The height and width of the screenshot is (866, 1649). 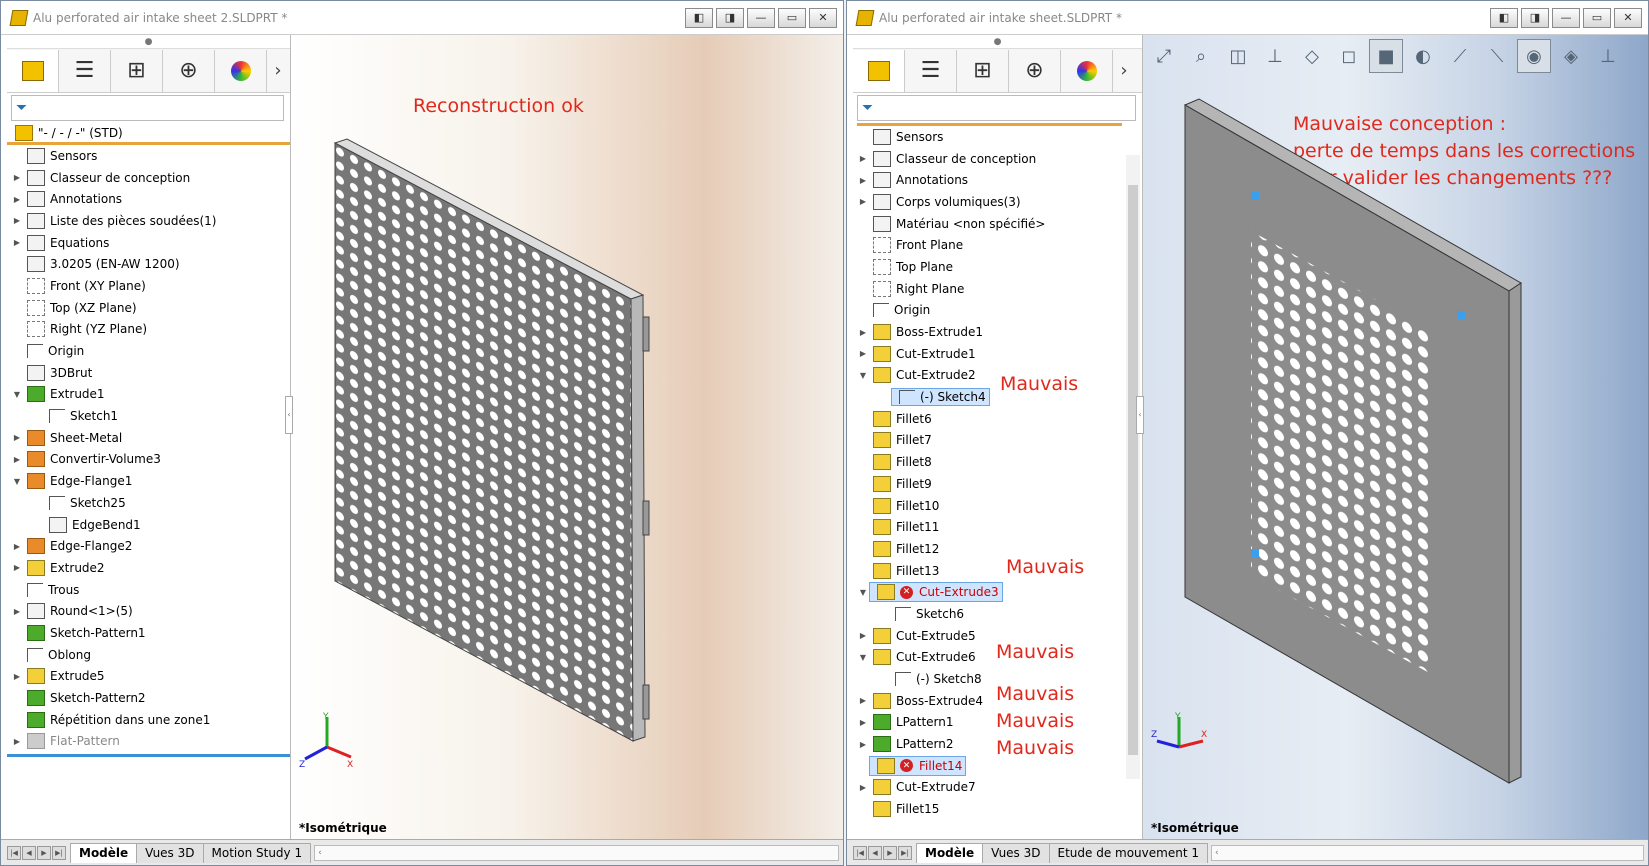 I want to click on tree-node: Matériau <non spécifié>, so click(x=997, y=224).